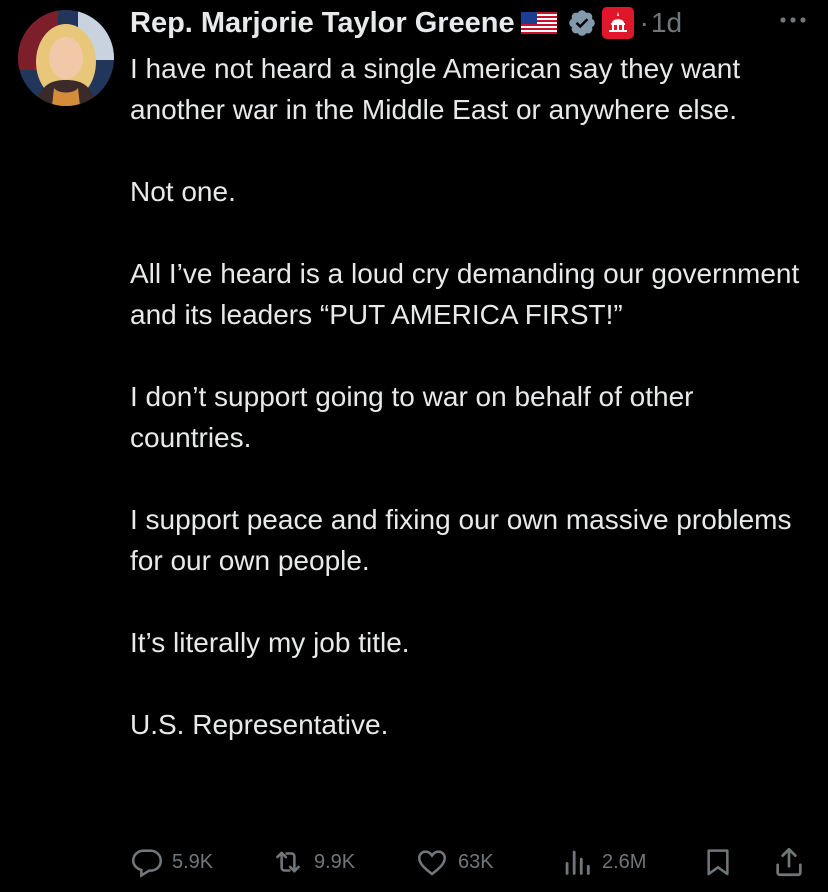 Image resolution: width=828 pixels, height=892 pixels. I want to click on like-icon, so click(432, 863).